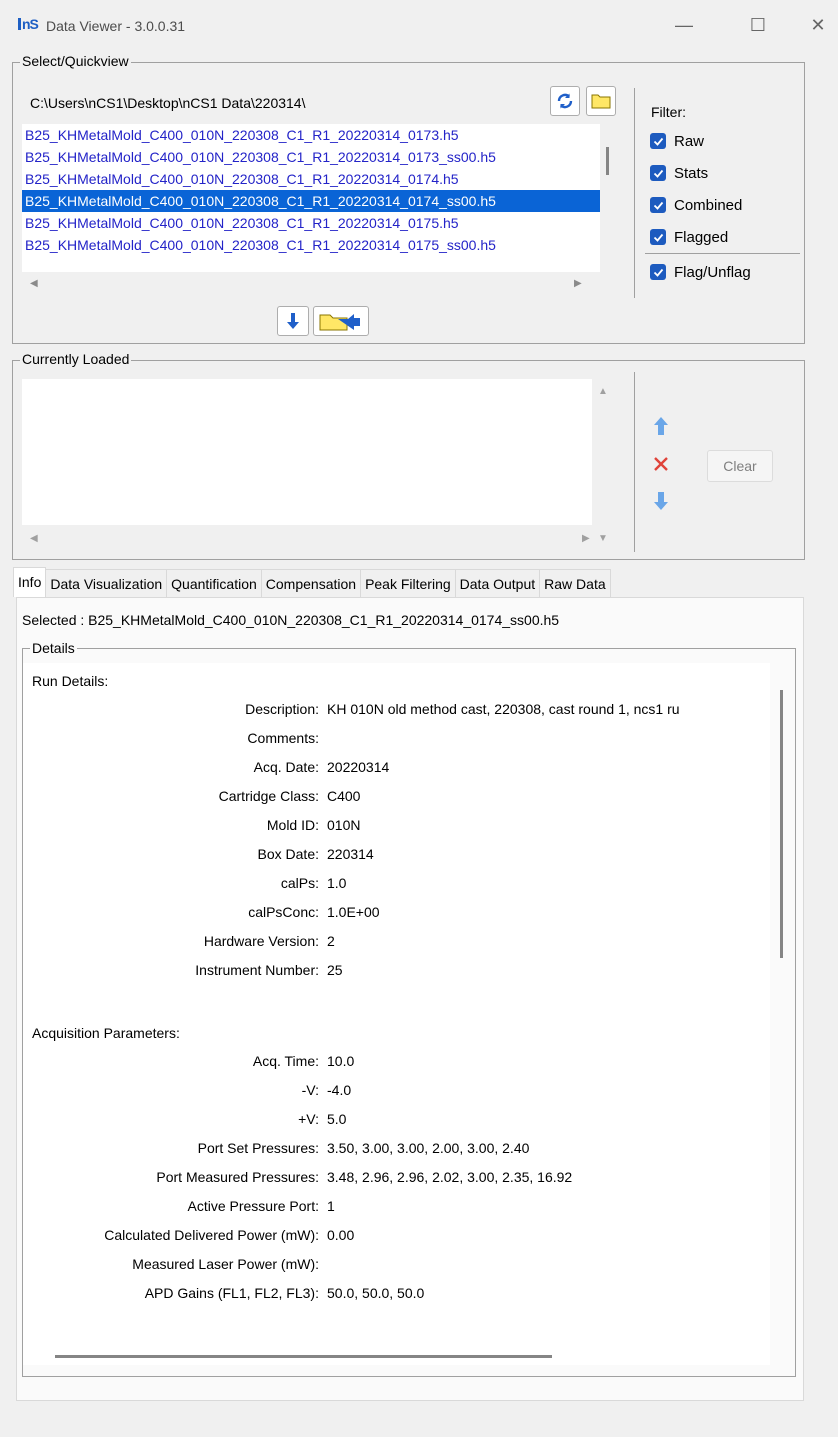 The width and height of the screenshot is (838, 1437). I want to click on detail-key: calPs:, so click(299, 883).